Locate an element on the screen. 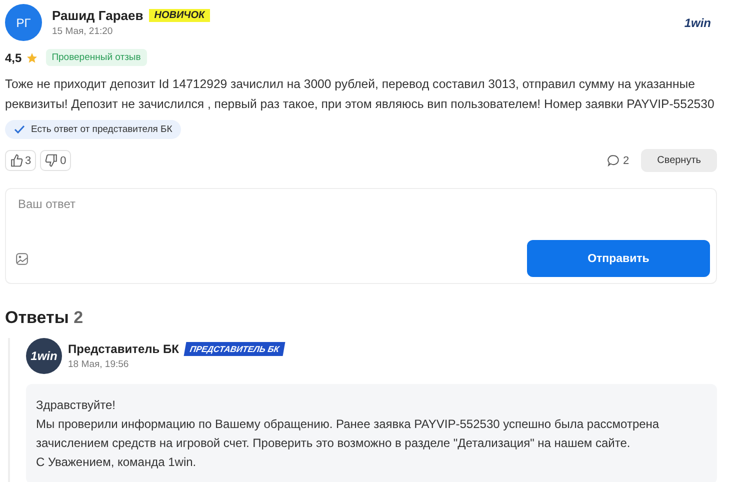 The image size is (747, 482). dislike-button: 0 is located at coordinates (56, 160).